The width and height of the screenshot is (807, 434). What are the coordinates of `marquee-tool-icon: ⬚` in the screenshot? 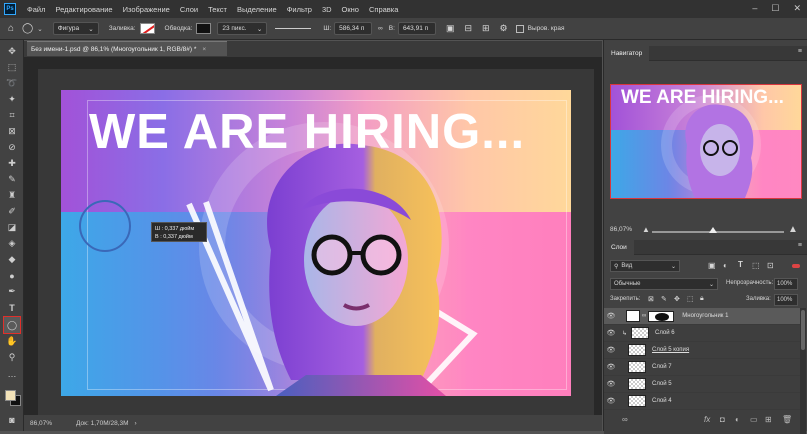 It's located at (12, 67).